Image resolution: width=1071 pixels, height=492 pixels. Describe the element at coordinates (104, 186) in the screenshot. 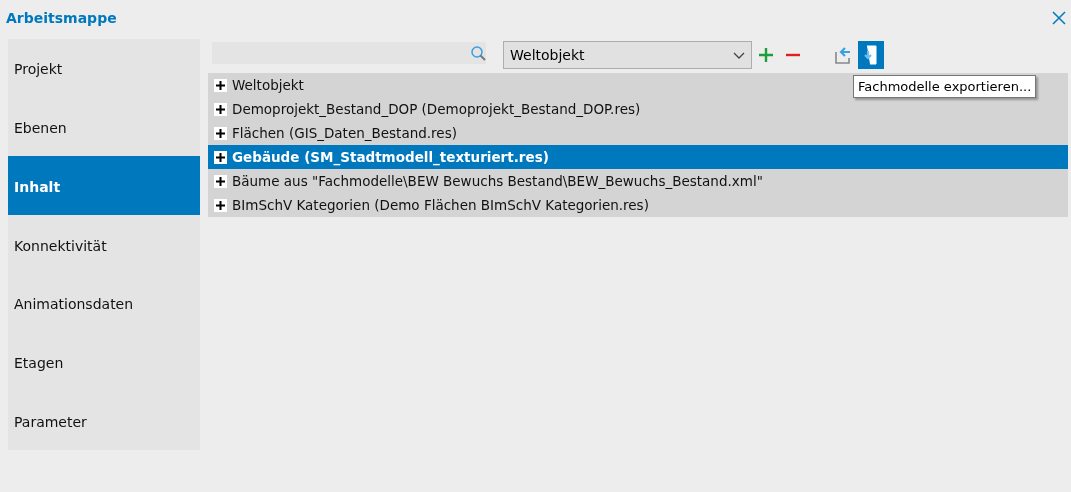

I see `sidebar-item: Inhalt` at that location.